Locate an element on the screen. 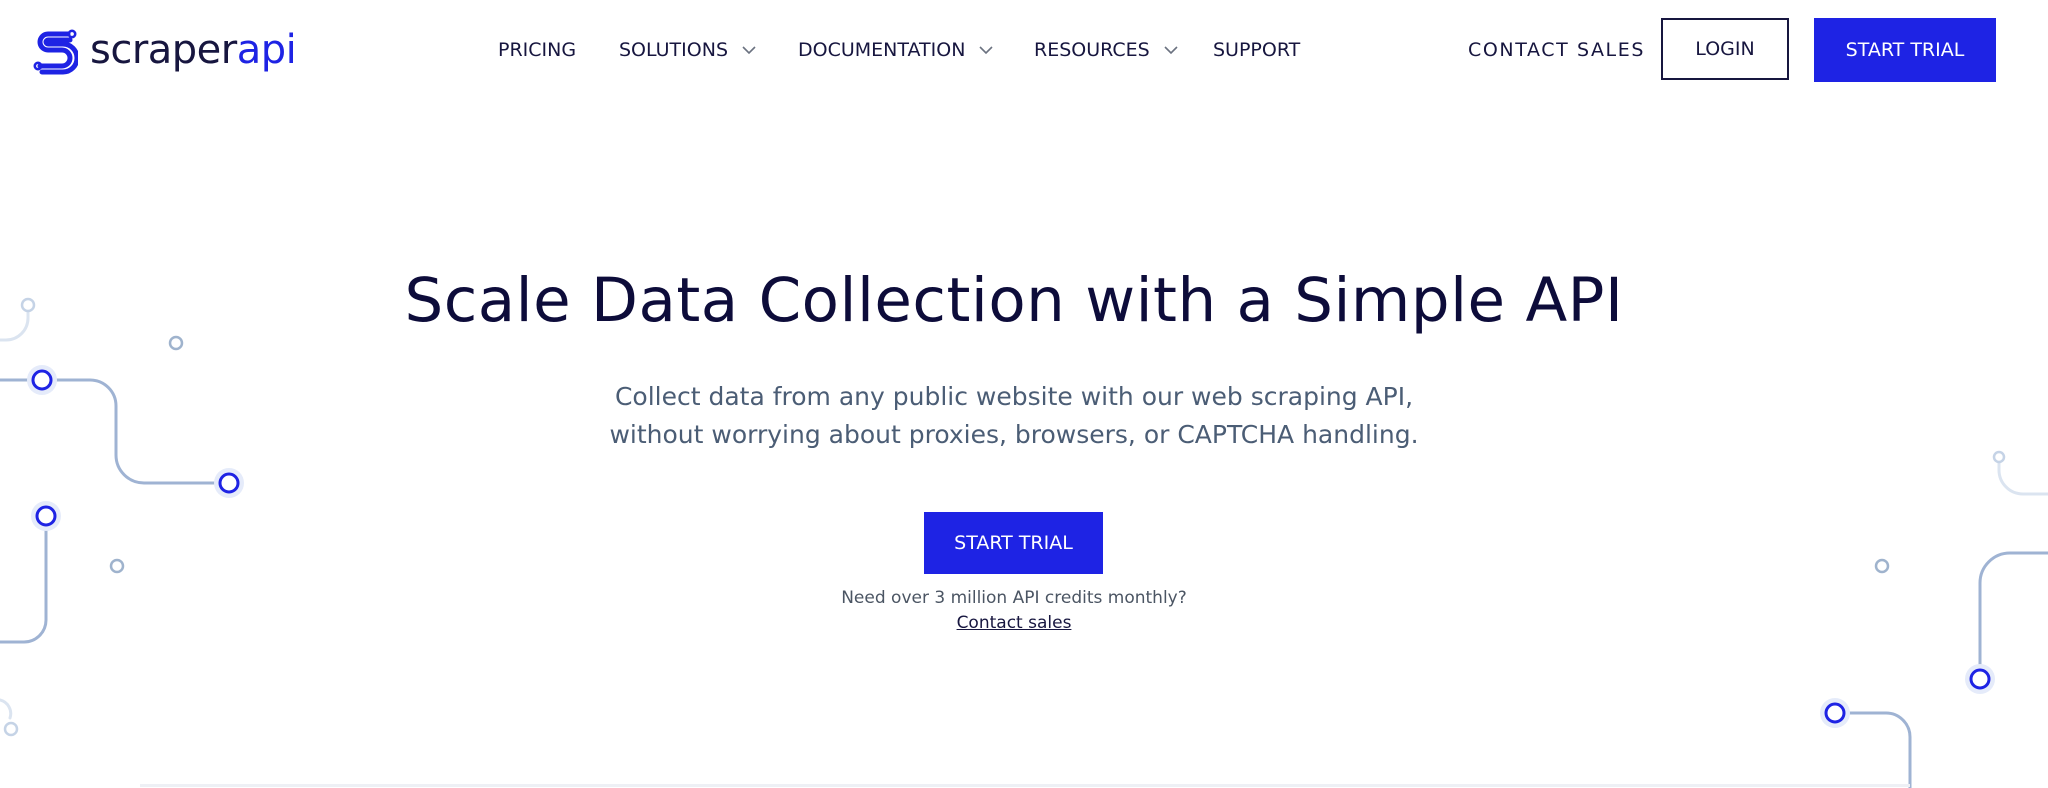  section-divider is located at coordinates (1025, 785).